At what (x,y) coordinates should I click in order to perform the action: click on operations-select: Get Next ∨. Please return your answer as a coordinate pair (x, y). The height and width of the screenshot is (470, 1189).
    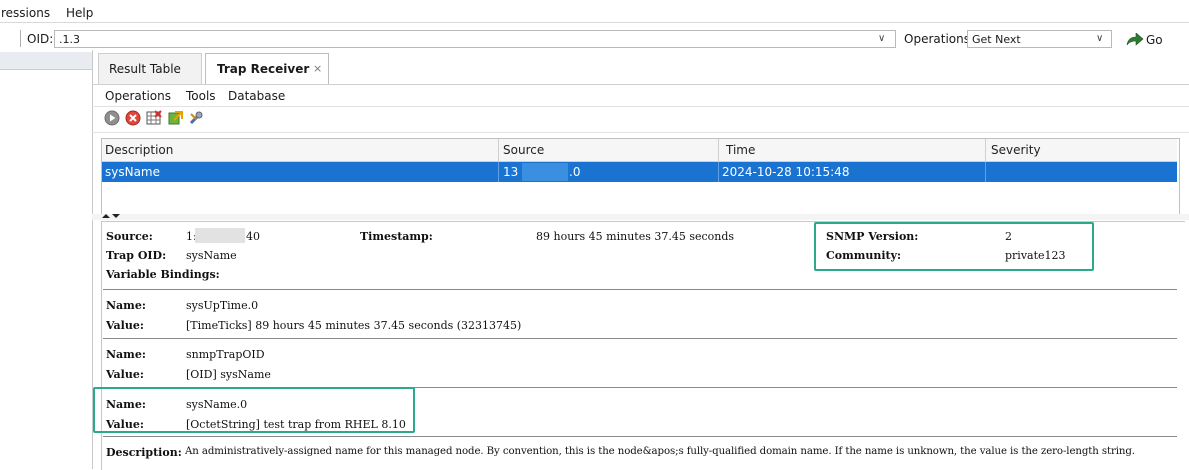
    Looking at the image, I should click on (1039, 39).